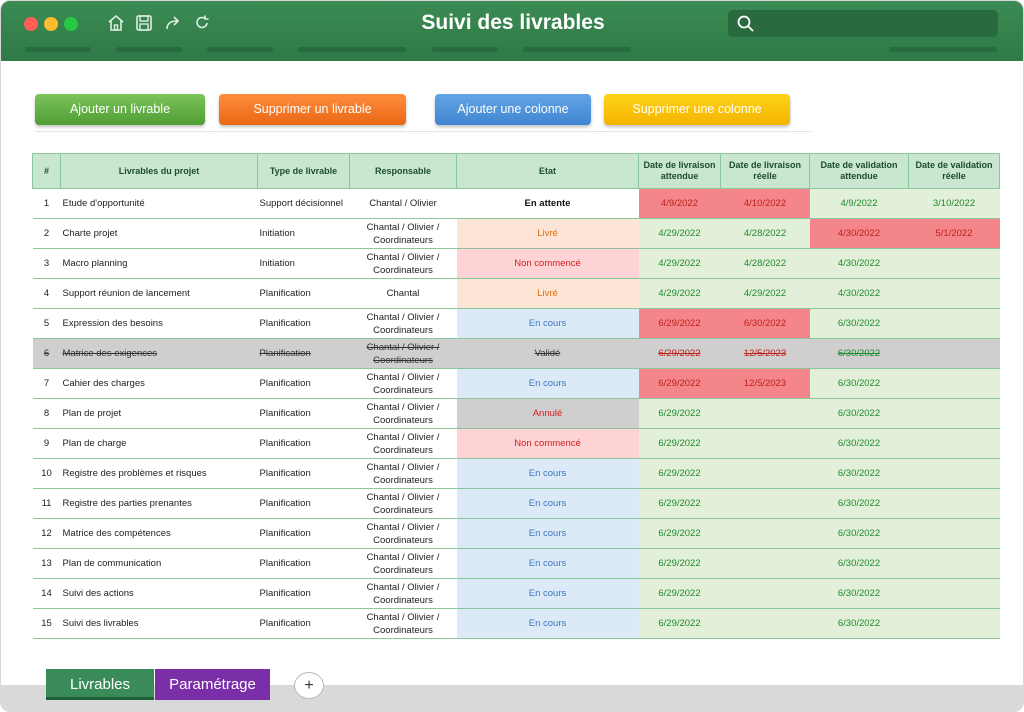 The image size is (1024, 712). I want to click on deliverable-name: Matrice des exigences, so click(159, 353).